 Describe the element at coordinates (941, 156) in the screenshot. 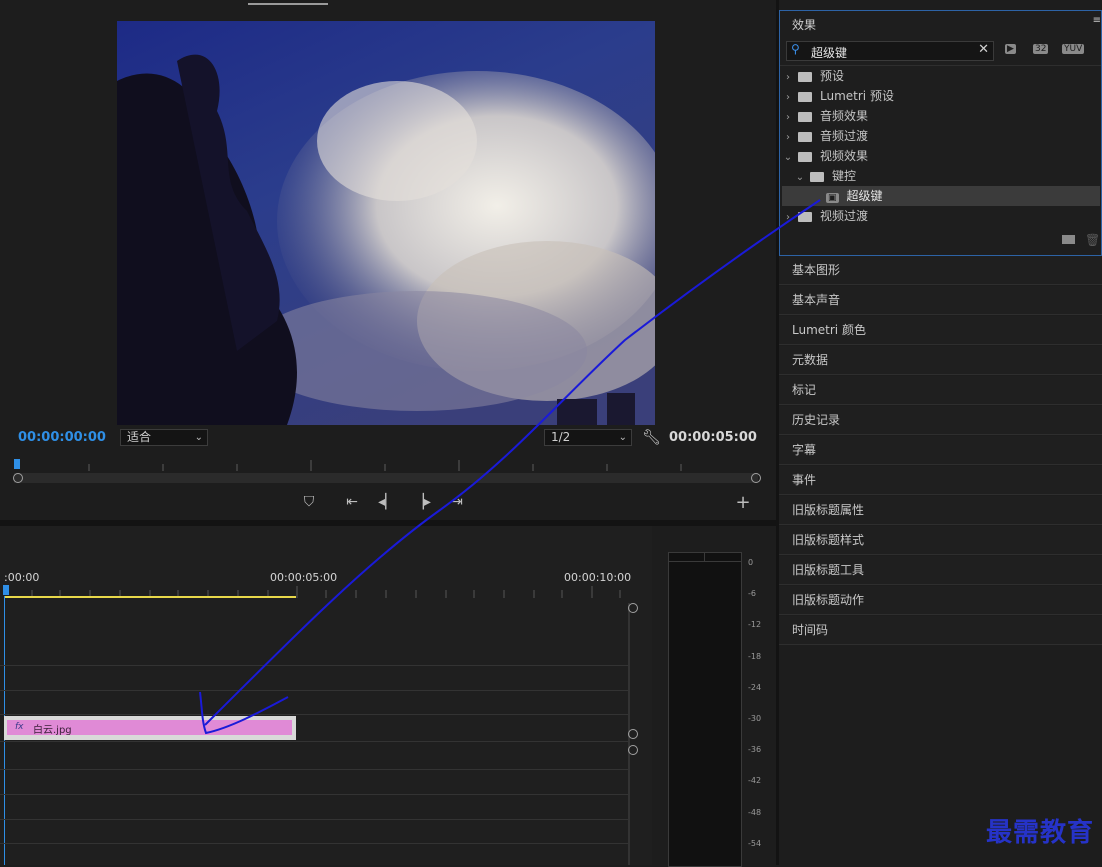

I see `tree-item-video-effects: ⌄ 视频效果` at that location.